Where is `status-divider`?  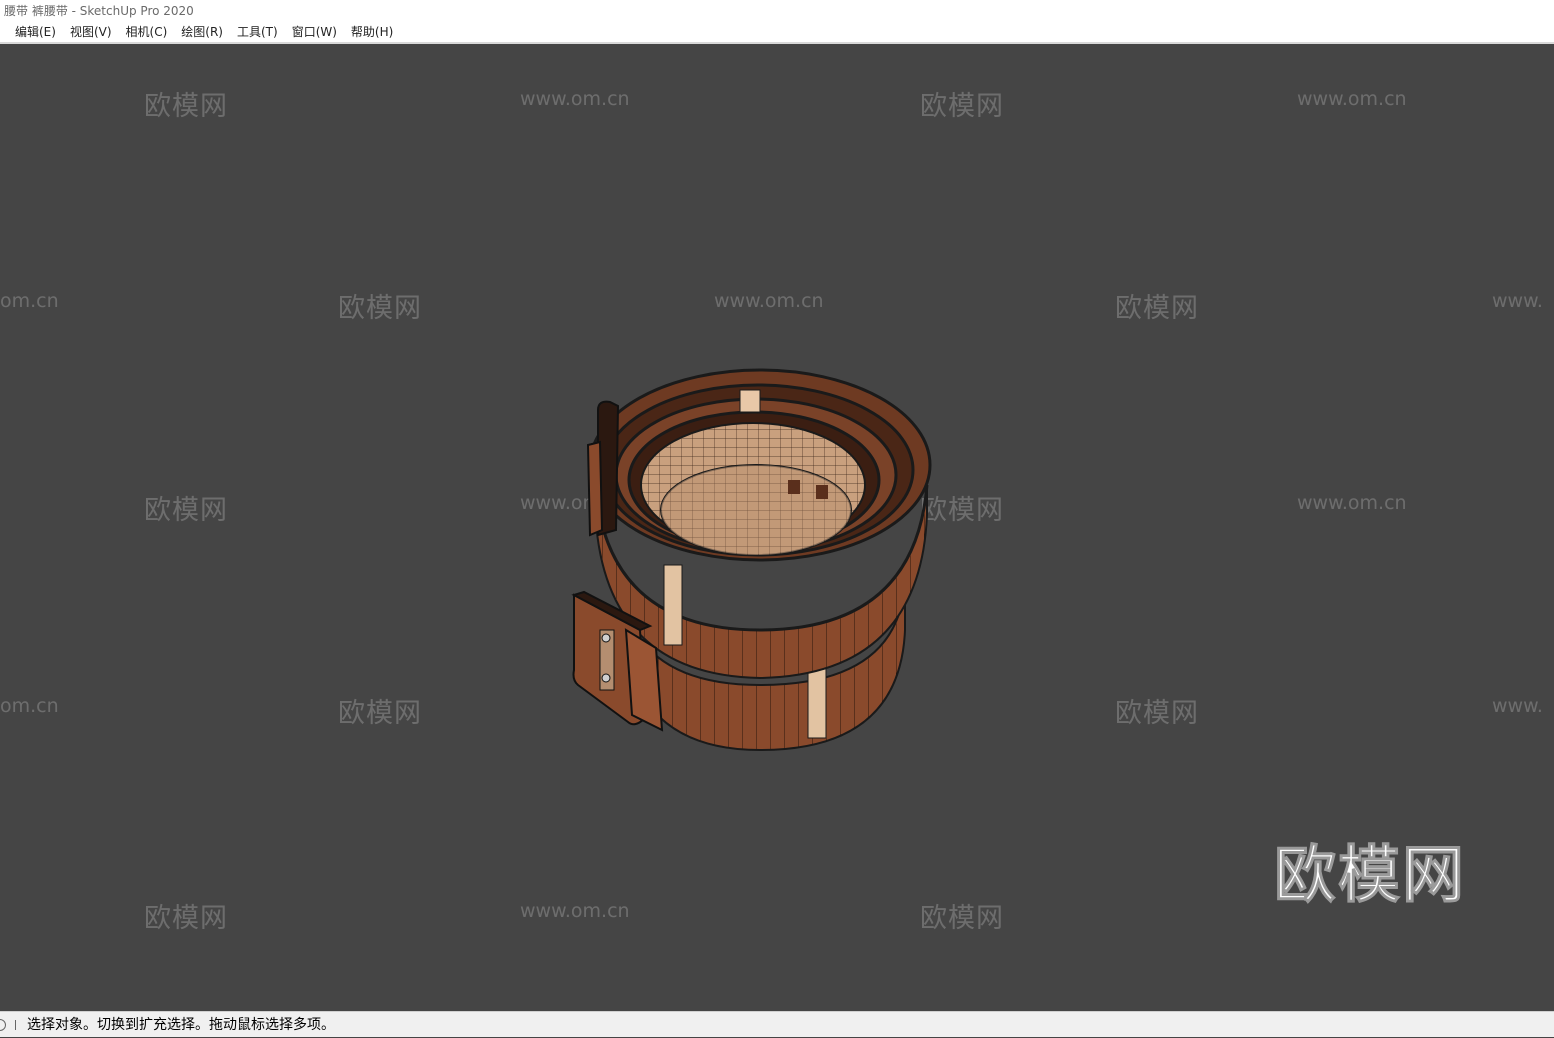
status-divider is located at coordinates (15, 1025).